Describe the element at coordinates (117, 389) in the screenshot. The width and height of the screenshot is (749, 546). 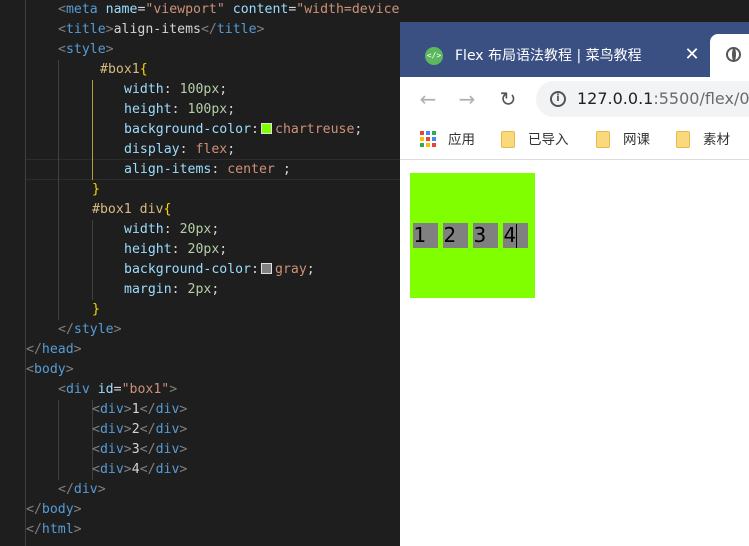
I see `code-token: =` at that location.